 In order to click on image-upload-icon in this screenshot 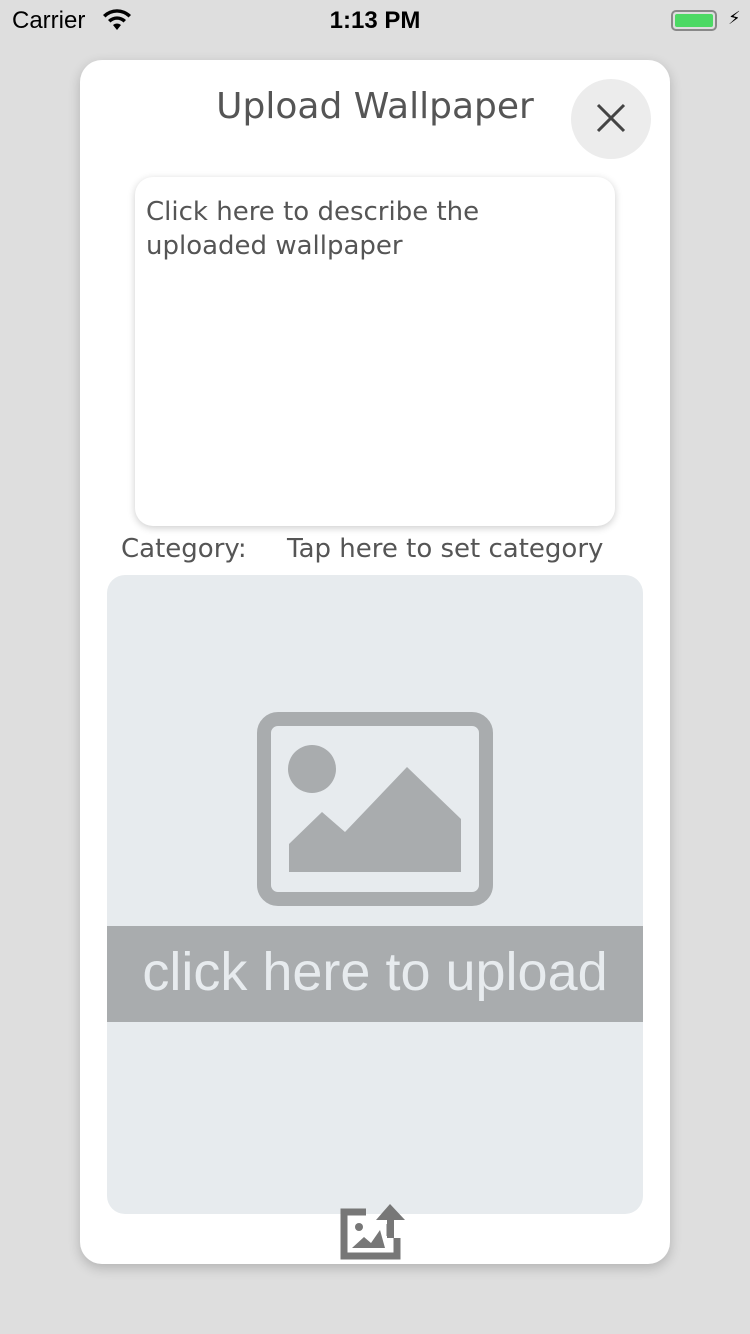, I will do `click(375, 1230)`.